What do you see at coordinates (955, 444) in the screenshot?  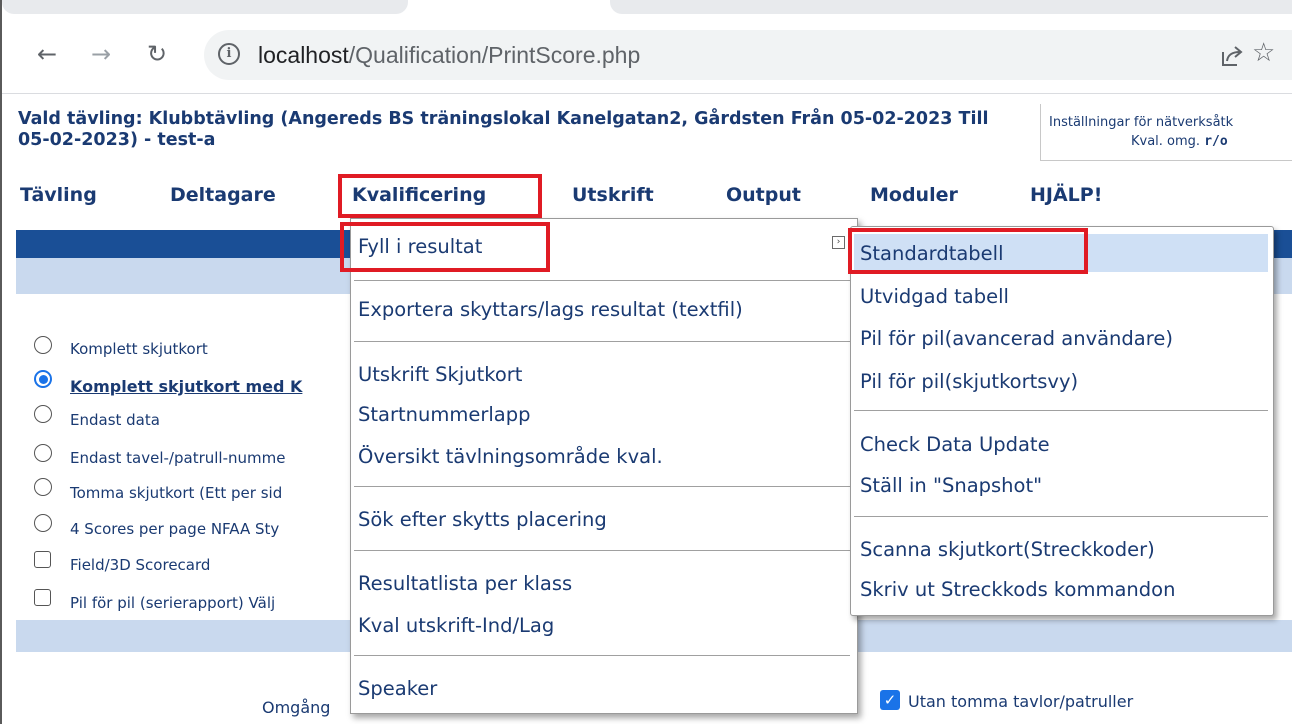 I see `submenu-item-check-data-update: Check Data Update` at bounding box center [955, 444].